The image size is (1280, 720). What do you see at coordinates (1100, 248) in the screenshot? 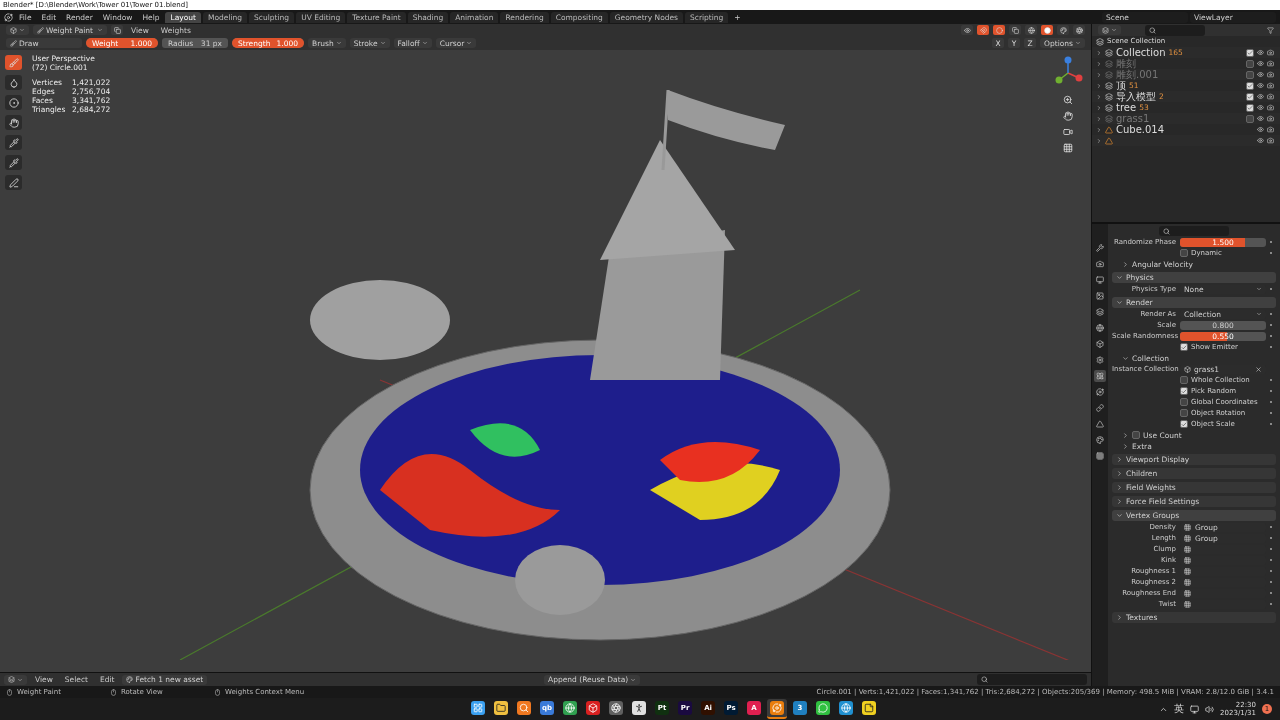
I see `wrench-icon` at bounding box center [1100, 248].